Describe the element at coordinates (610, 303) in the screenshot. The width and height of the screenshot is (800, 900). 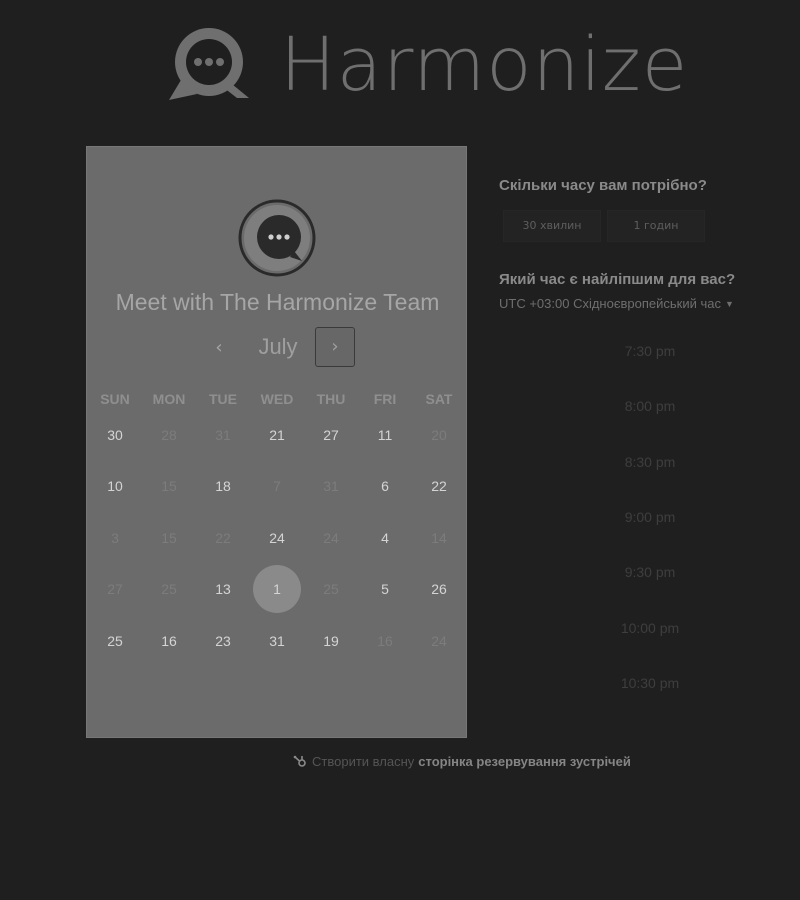
I see `timezone-label: UTC +03:00 Східноєвропейський час` at that location.